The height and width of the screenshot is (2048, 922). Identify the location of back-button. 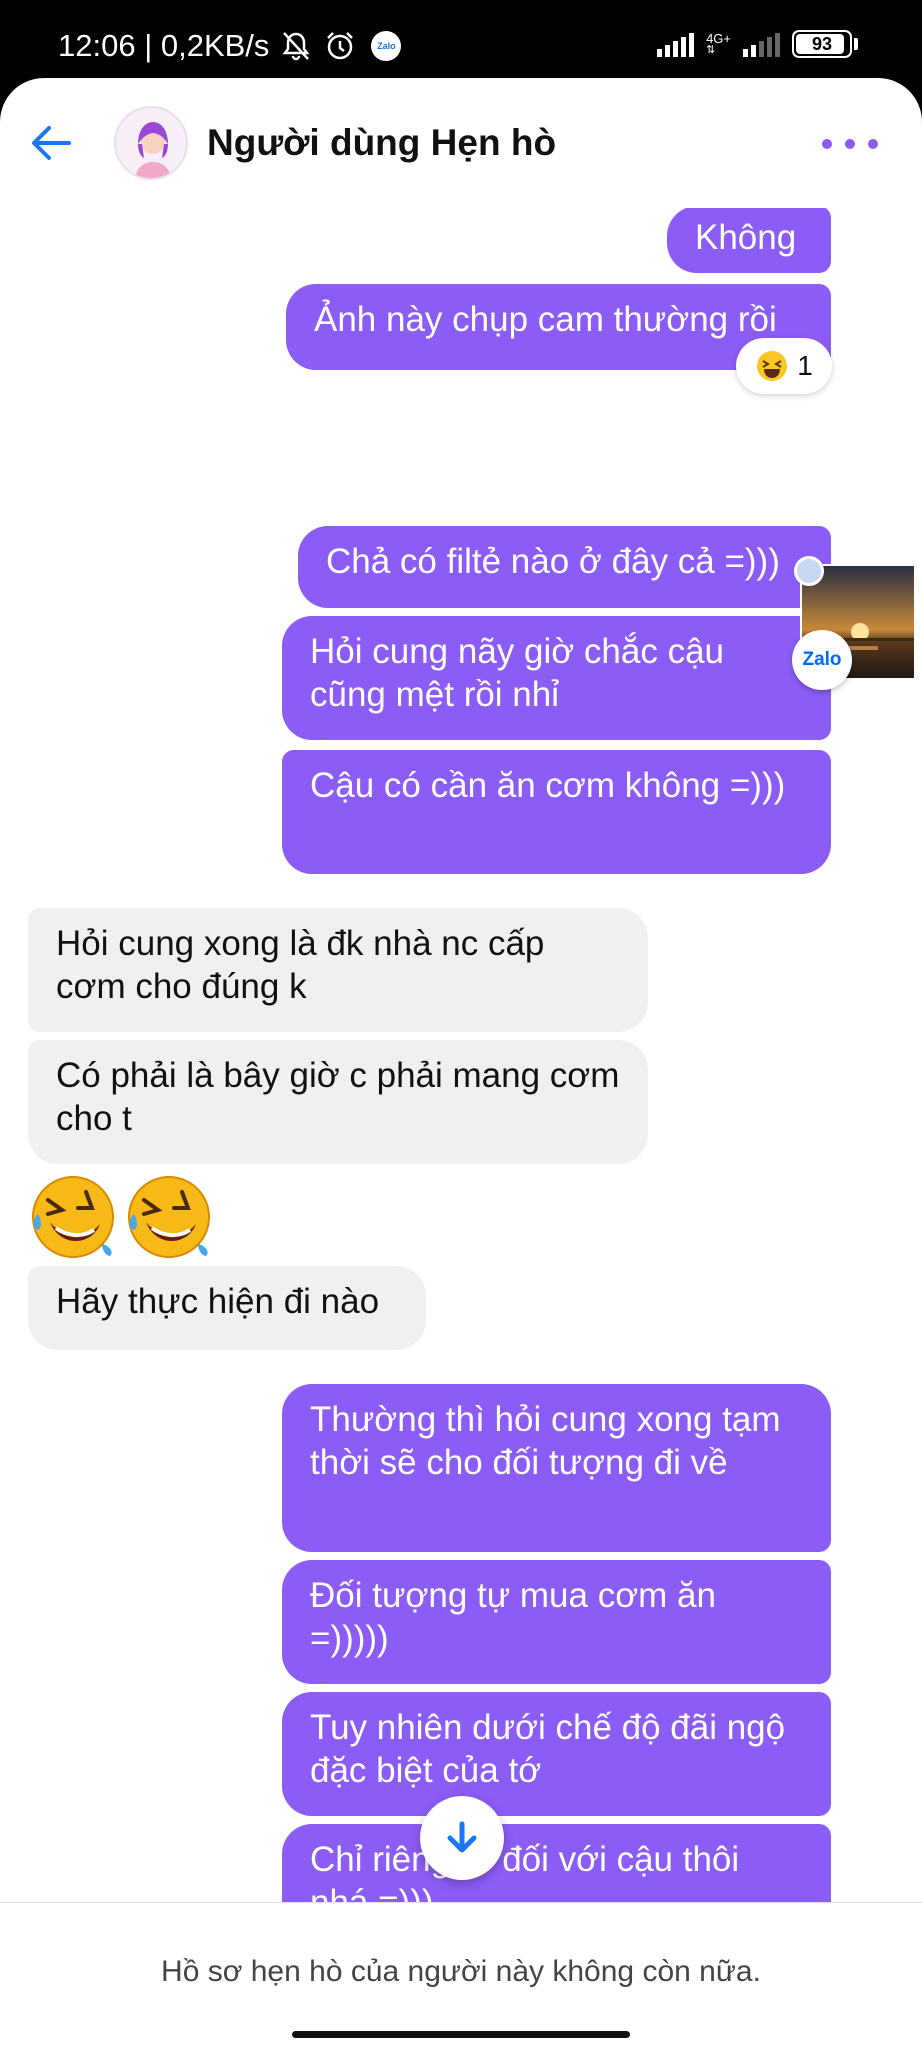
(51, 143).